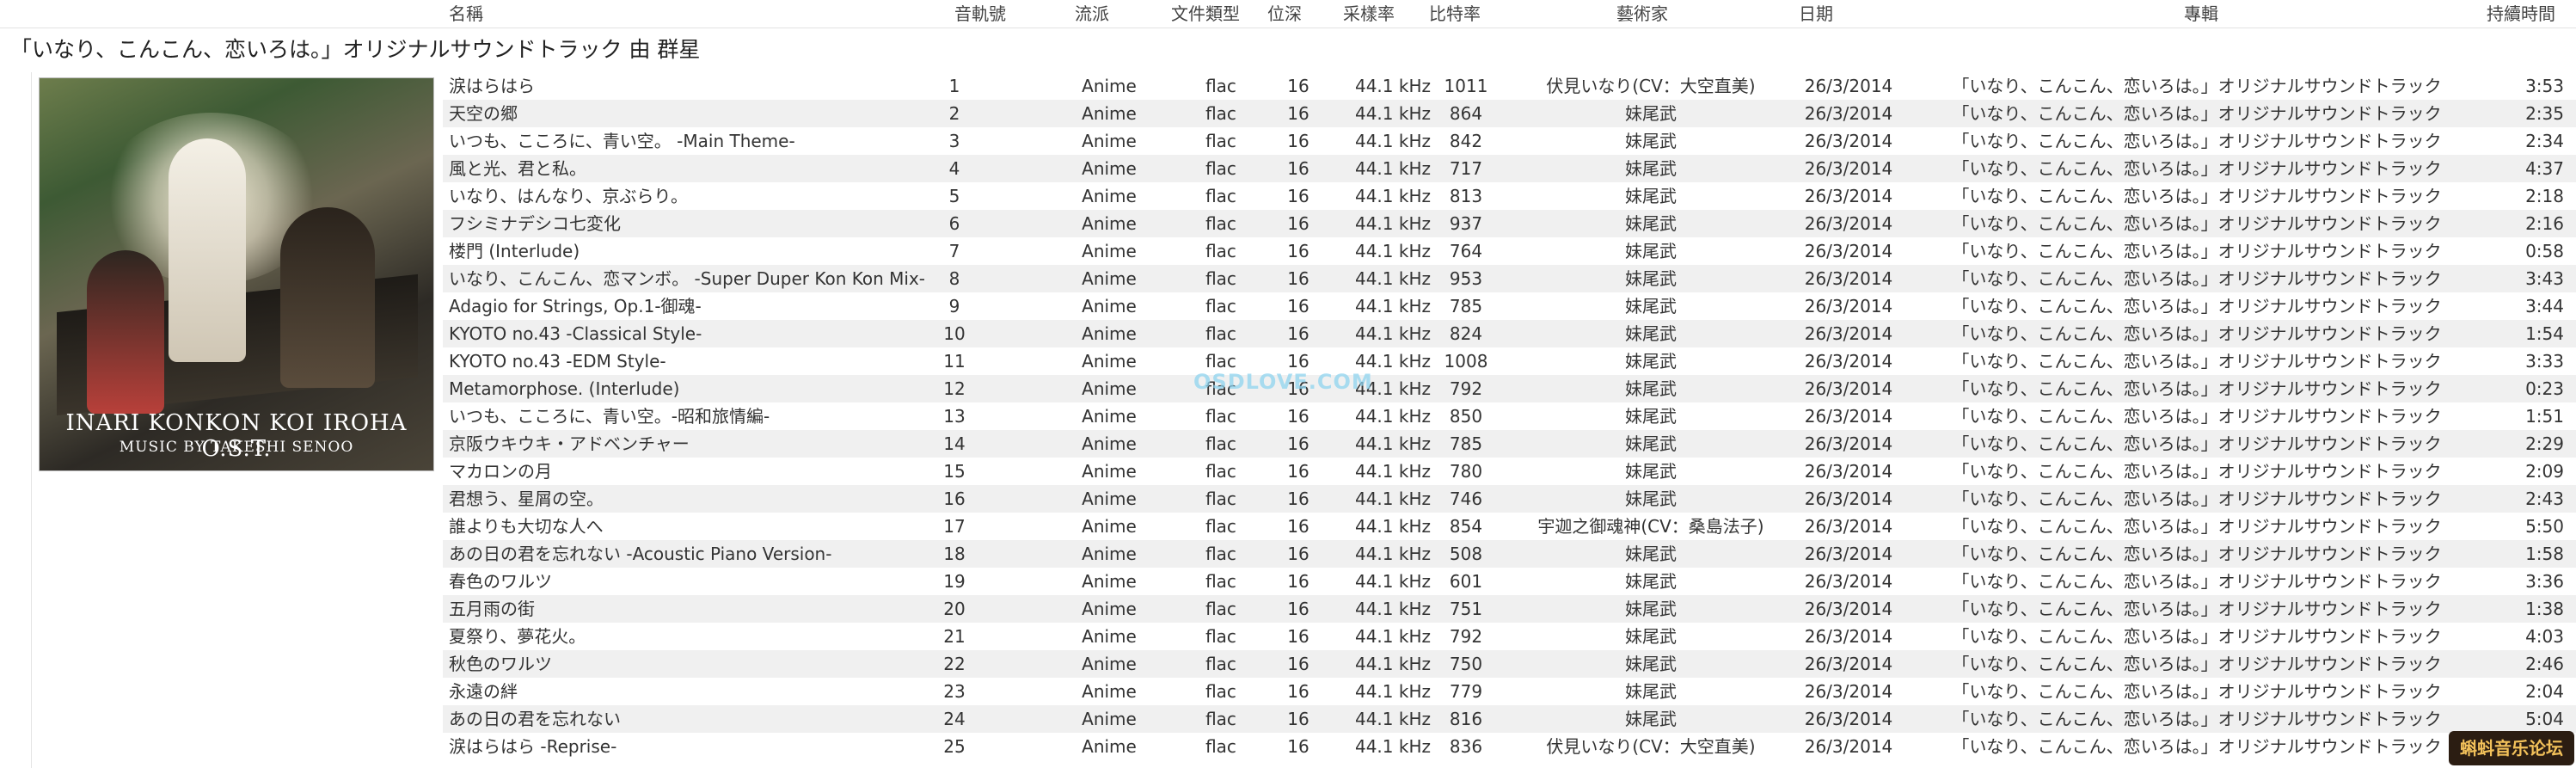 The image size is (2576, 768). I want to click on cover-figure-left, so click(125, 332).